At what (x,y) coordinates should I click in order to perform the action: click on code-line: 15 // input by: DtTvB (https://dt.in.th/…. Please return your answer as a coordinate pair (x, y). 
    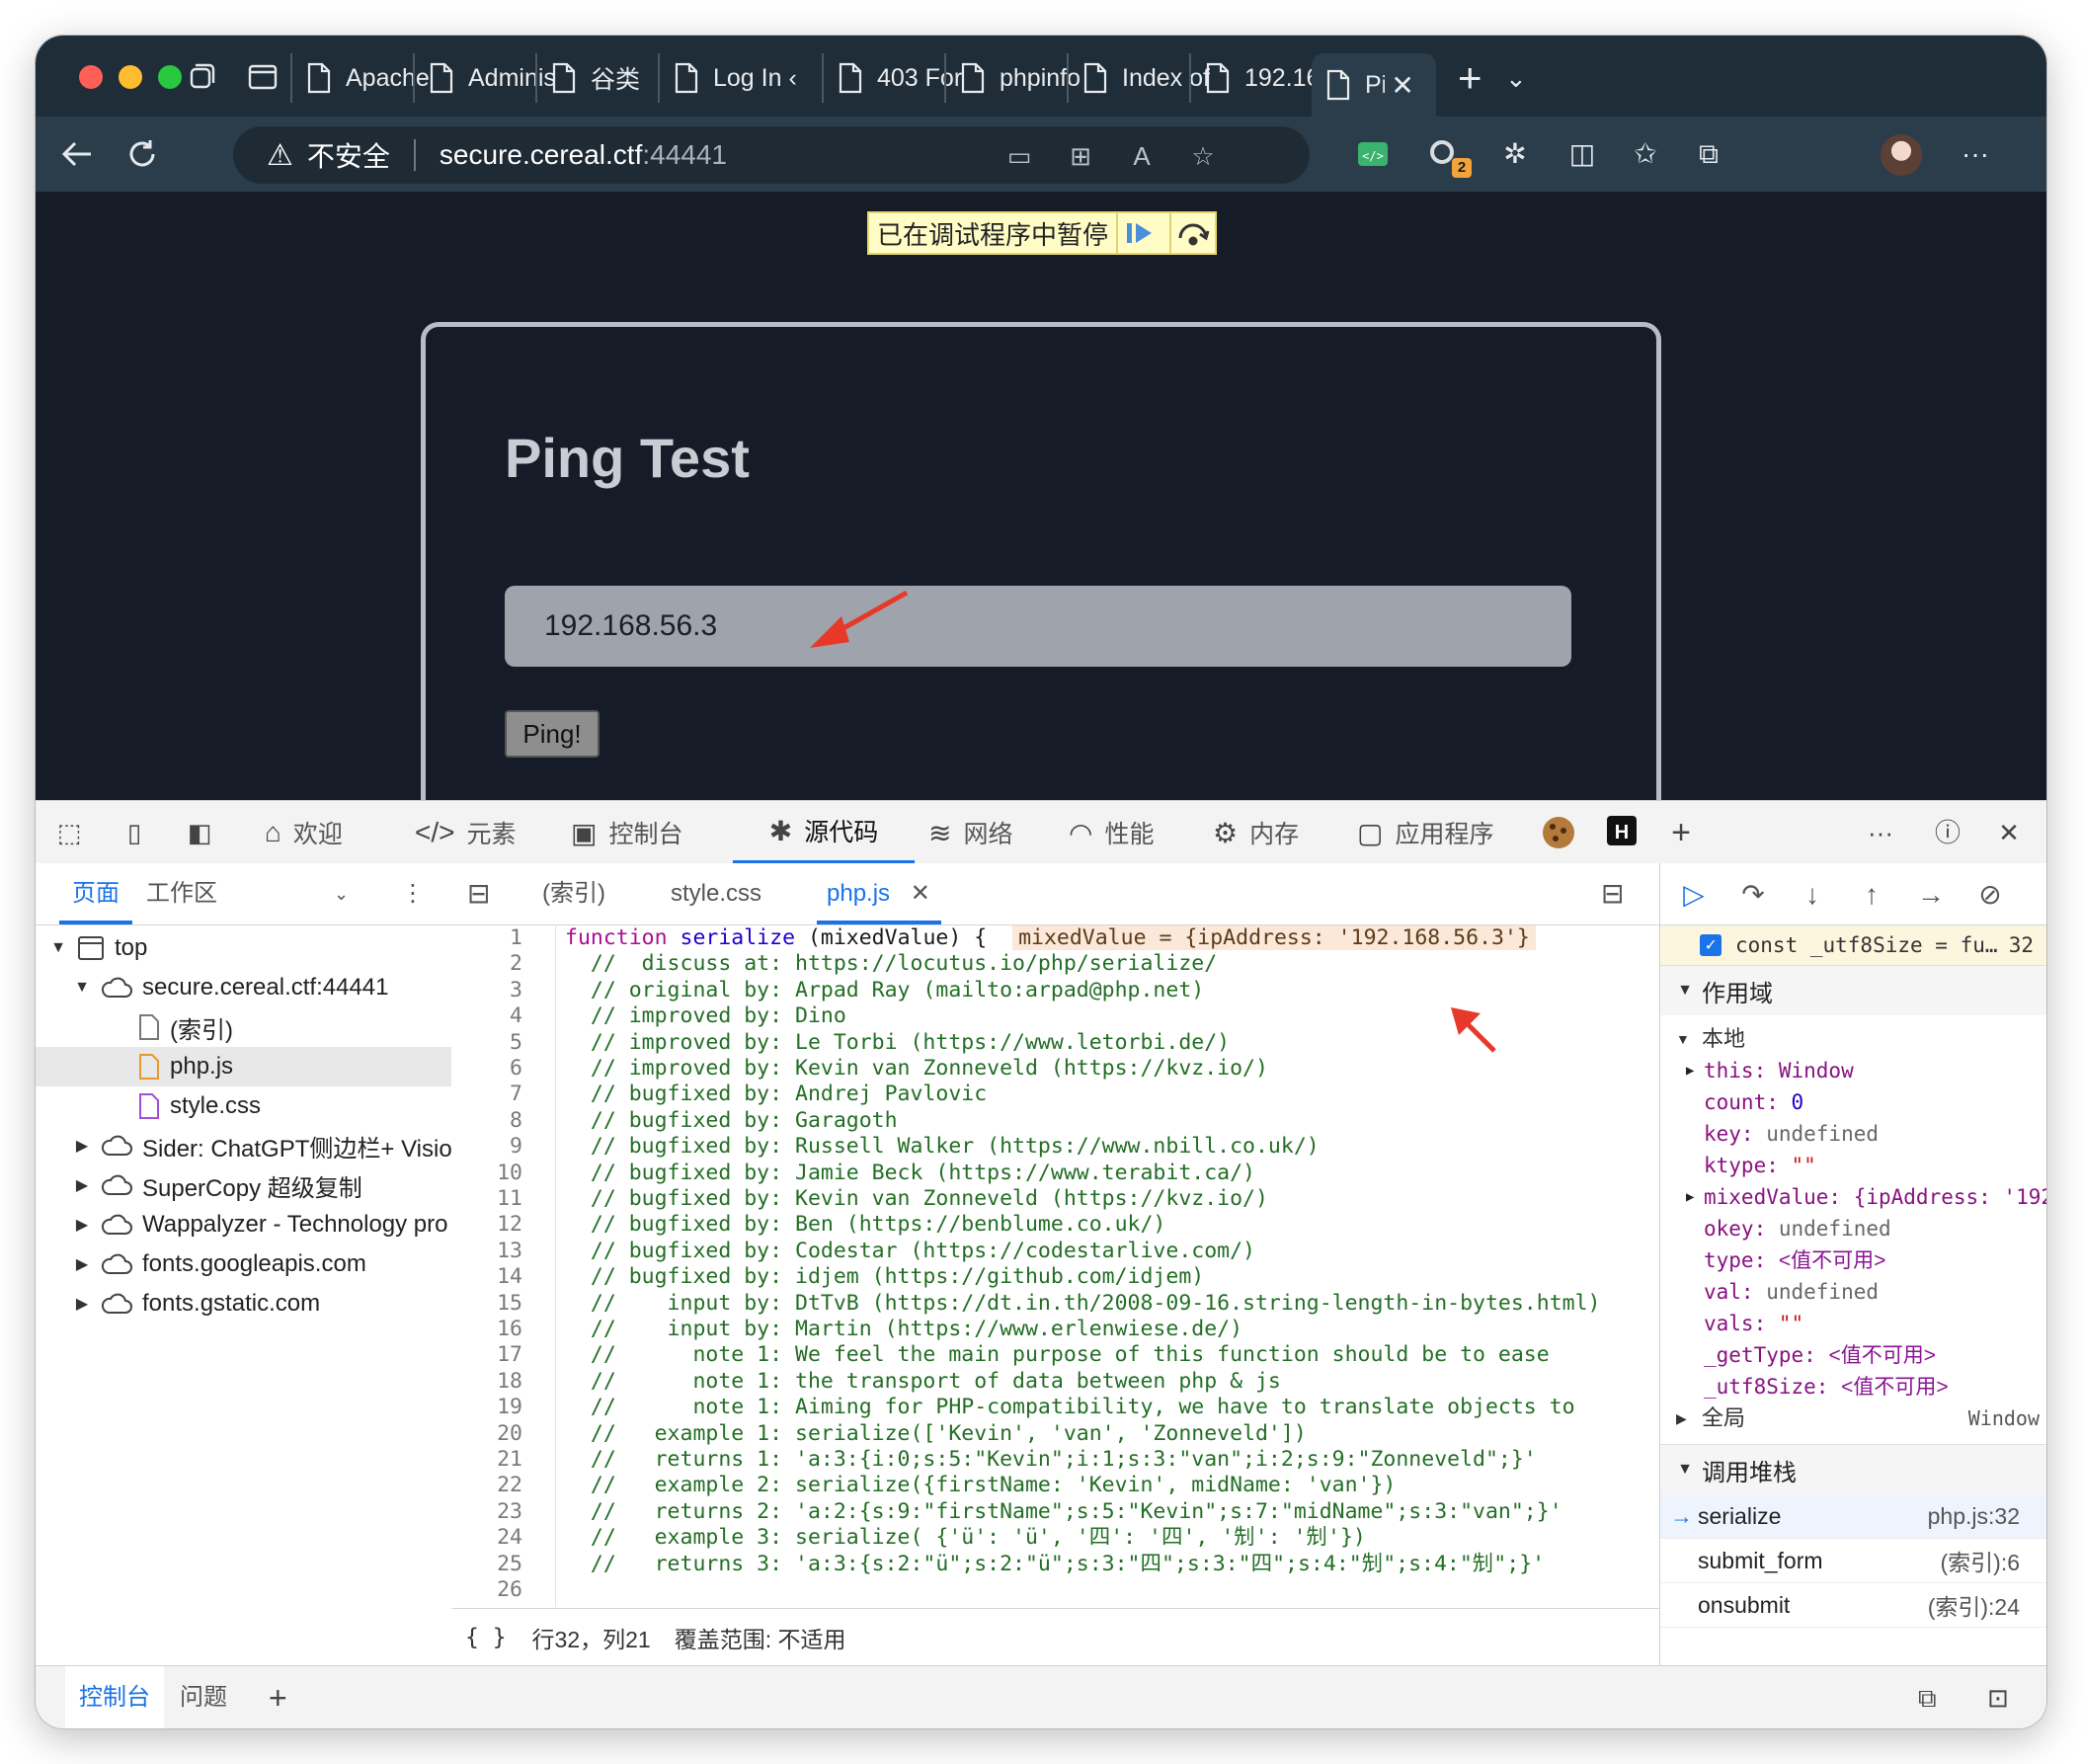
    Looking at the image, I should click on (1055, 1304).